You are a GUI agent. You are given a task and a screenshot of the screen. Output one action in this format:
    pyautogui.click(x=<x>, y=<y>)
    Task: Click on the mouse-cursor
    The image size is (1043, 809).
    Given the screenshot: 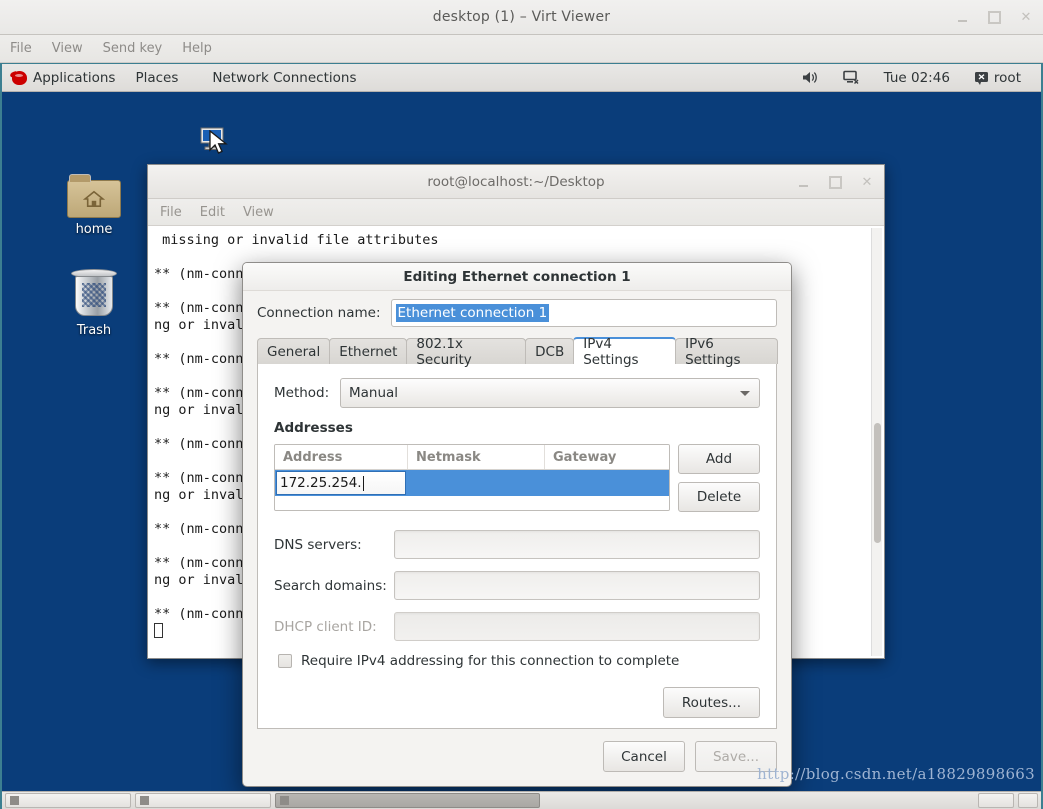 What is the action you would take?
    pyautogui.click(x=220, y=142)
    